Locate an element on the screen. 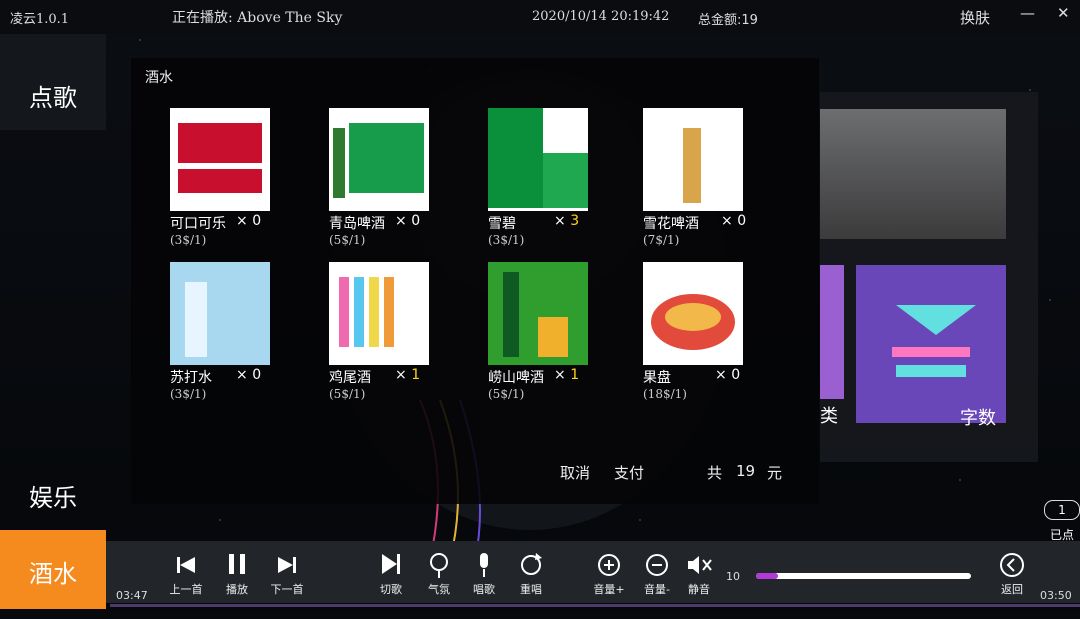 The width and height of the screenshot is (1080, 619). cocktail-image is located at coordinates (379, 313).